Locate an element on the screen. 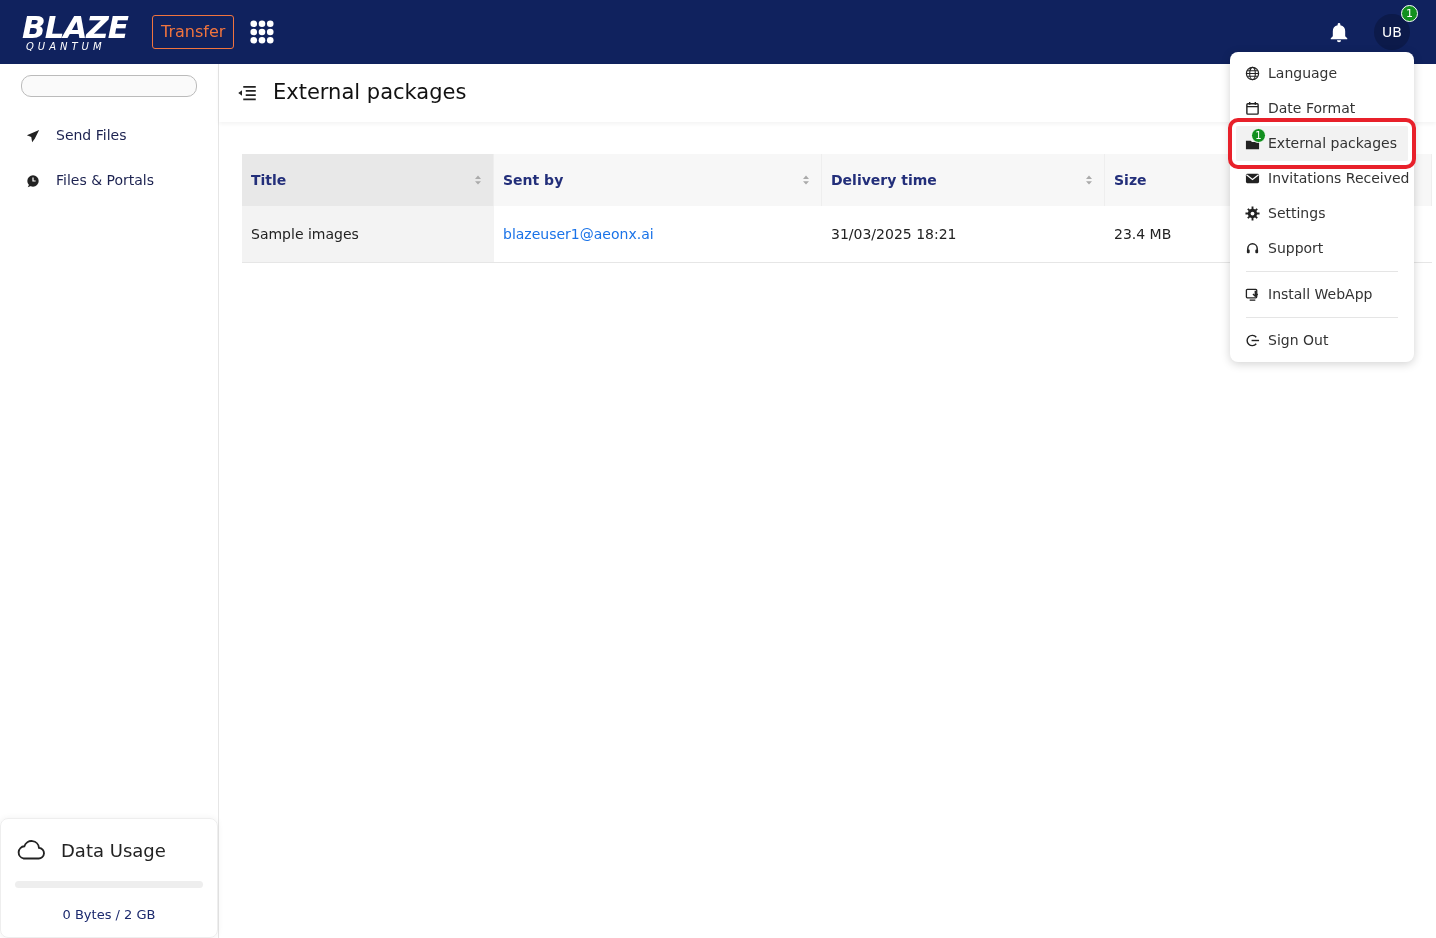 The image size is (1436, 938). count-badge: 1 is located at coordinates (1258, 135).